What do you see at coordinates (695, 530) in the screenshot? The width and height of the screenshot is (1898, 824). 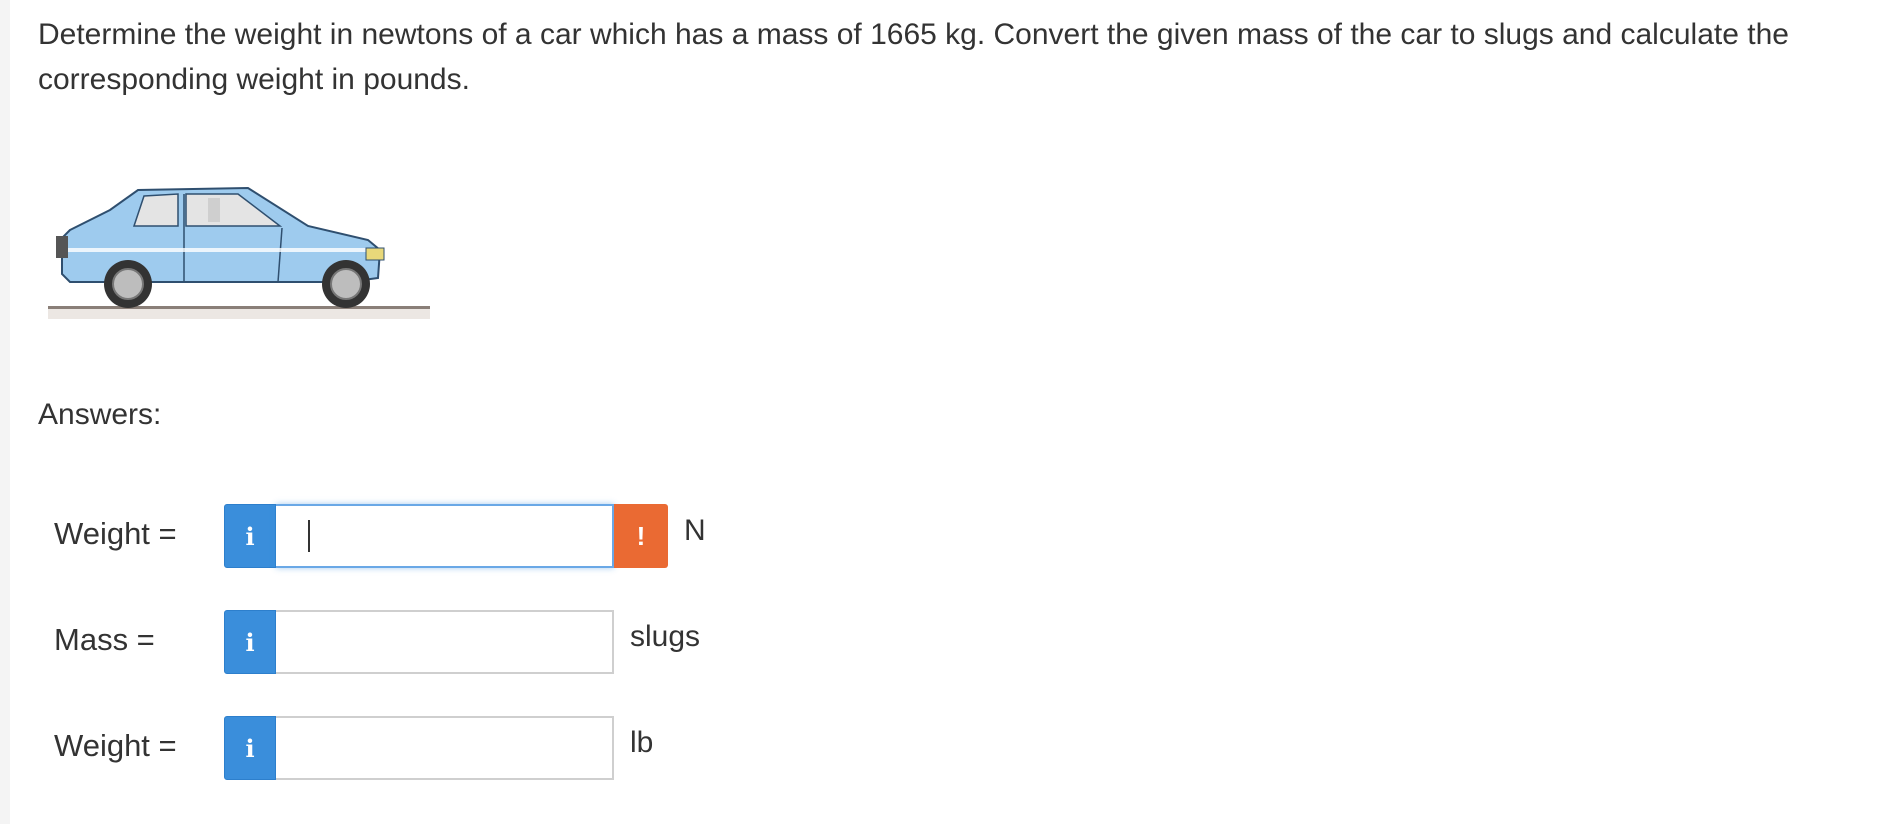 I see `unit-newtons: N` at bounding box center [695, 530].